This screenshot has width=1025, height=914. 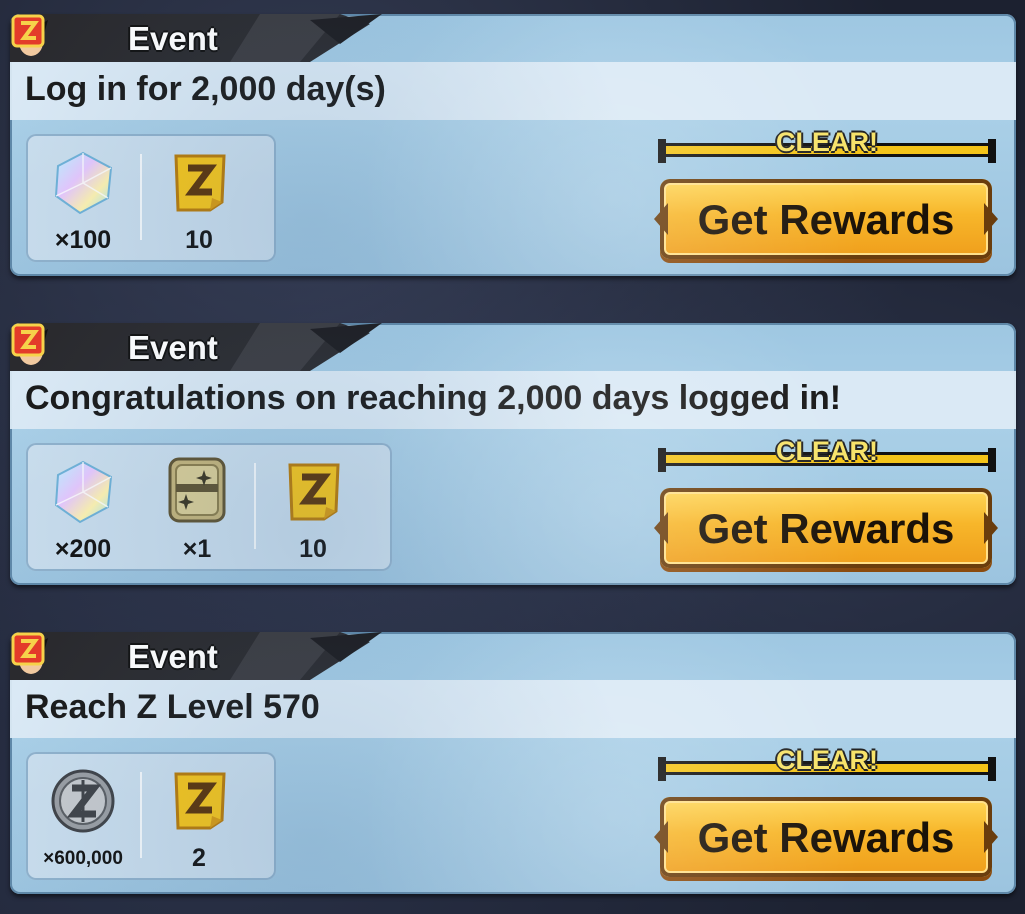 I want to click on reward-panel: ×100 10, so click(x=151, y=198).